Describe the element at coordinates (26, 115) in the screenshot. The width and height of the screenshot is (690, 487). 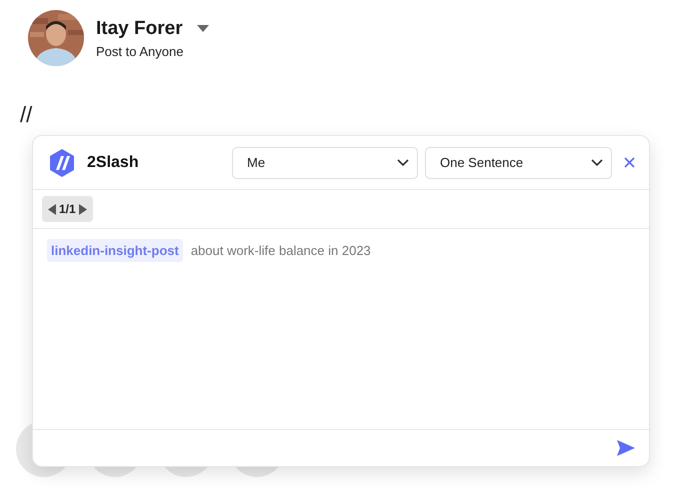
I see `editor-text: //` at that location.